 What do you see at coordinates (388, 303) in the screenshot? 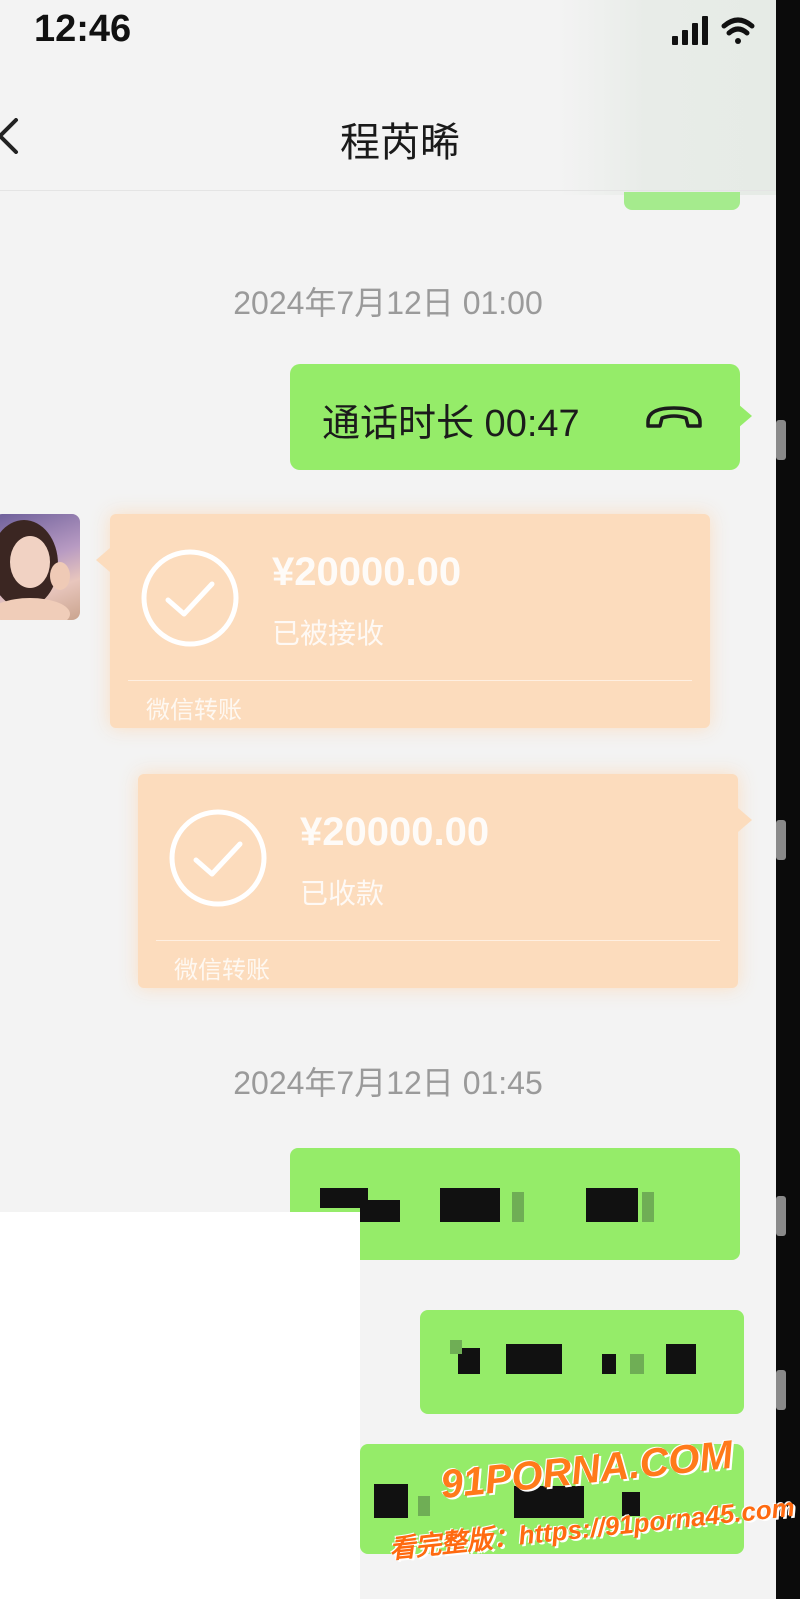
I see `message-timestamp: 2024年7月12日 01:00` at bounding box center [388, 303].